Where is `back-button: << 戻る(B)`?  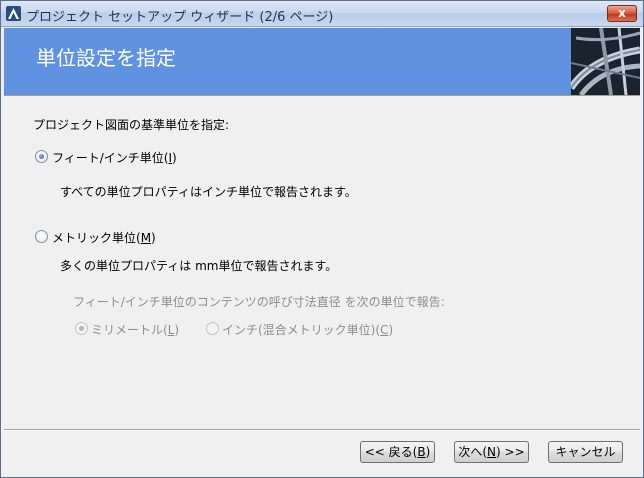 back-button: << 戻る(B) is located at coordinates (397, 452).